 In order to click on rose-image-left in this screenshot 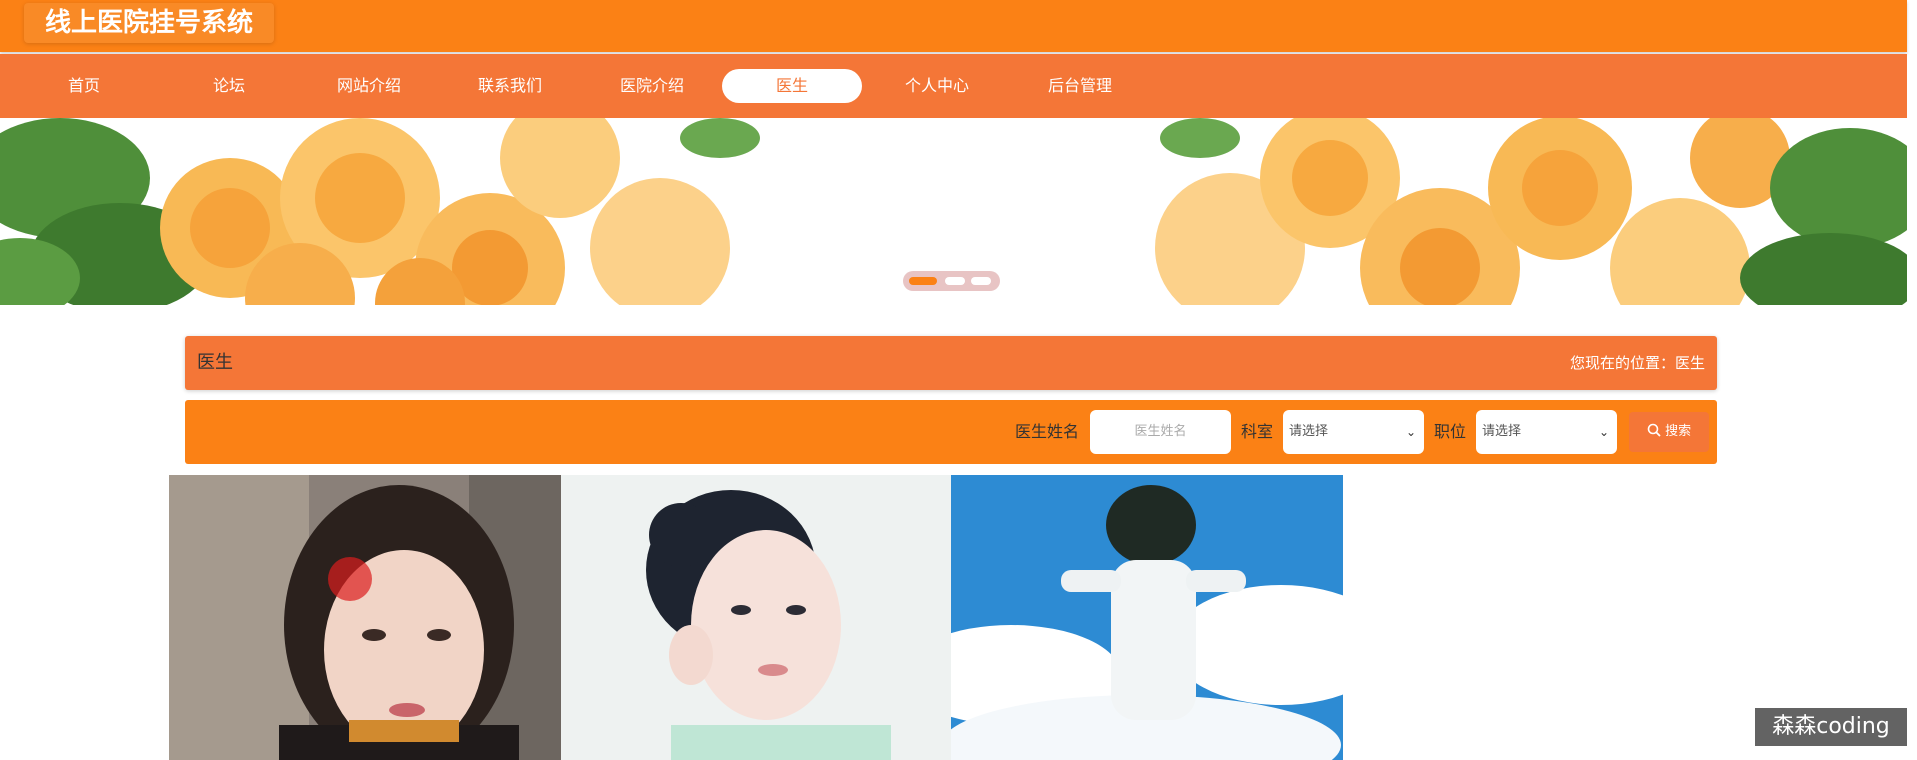, I will do `click(385, 211)`.